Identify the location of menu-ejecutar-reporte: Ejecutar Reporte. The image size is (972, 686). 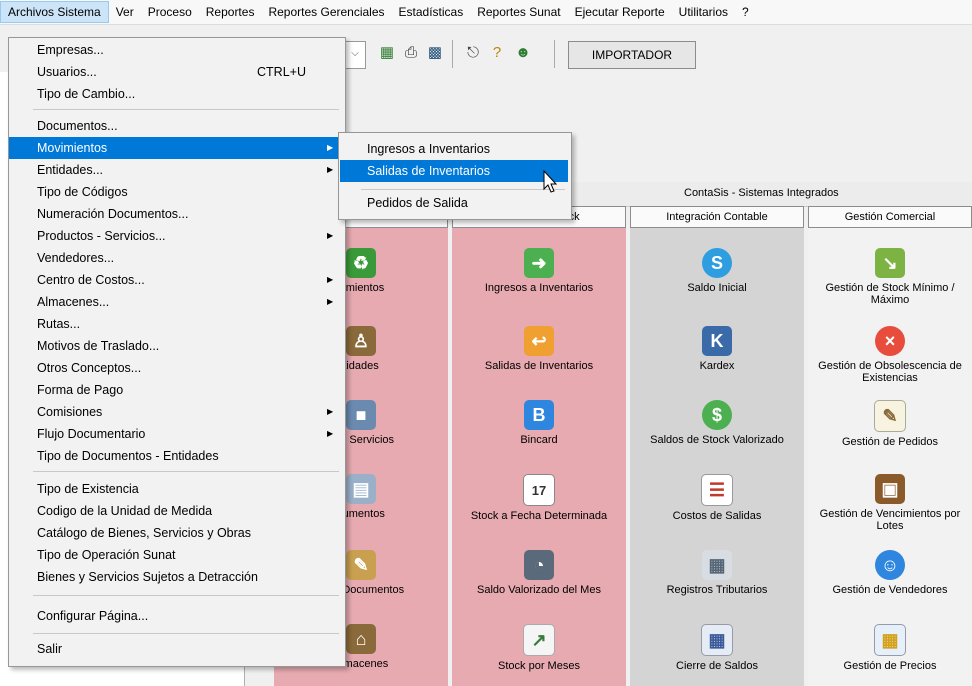
(620, 12).